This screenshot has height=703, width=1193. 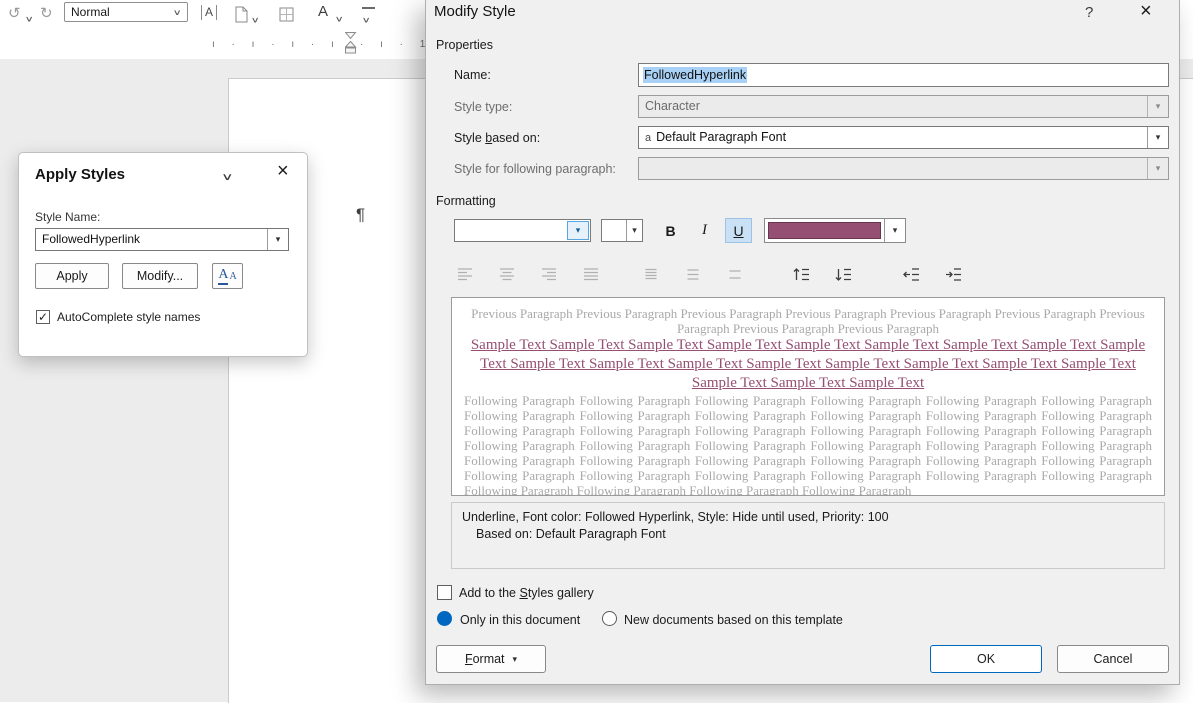 I want to click on label-text: S, so click(x=523, y=593).